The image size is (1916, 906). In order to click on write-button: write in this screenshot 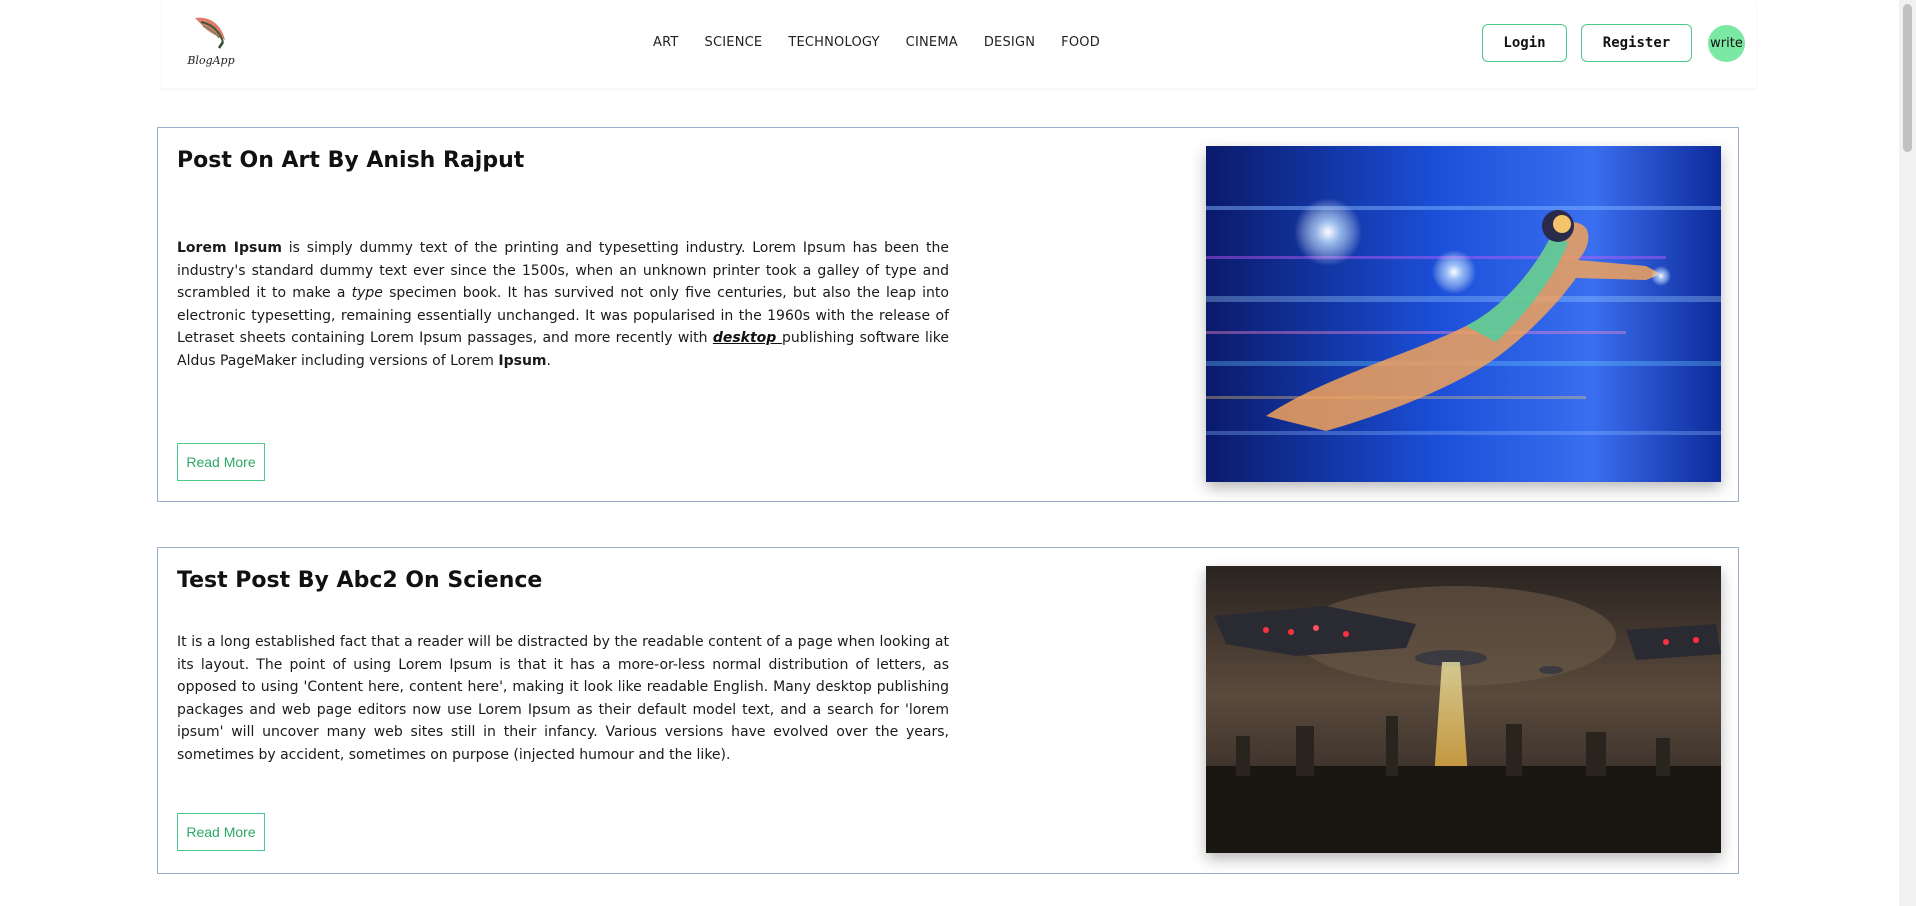, I will do `click(1726, 43)`.